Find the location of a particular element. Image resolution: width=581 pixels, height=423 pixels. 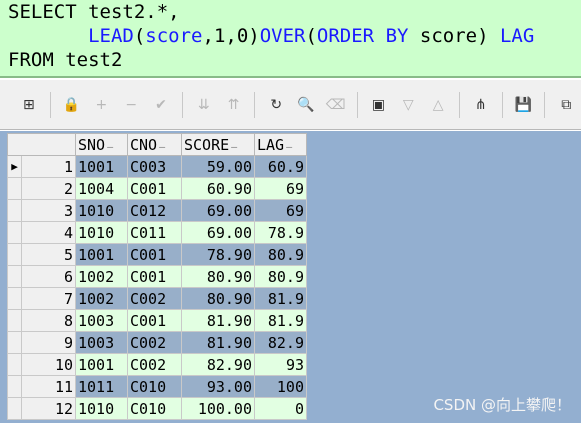

column-header-cno: CNO — is located at coordinates (154, 144).